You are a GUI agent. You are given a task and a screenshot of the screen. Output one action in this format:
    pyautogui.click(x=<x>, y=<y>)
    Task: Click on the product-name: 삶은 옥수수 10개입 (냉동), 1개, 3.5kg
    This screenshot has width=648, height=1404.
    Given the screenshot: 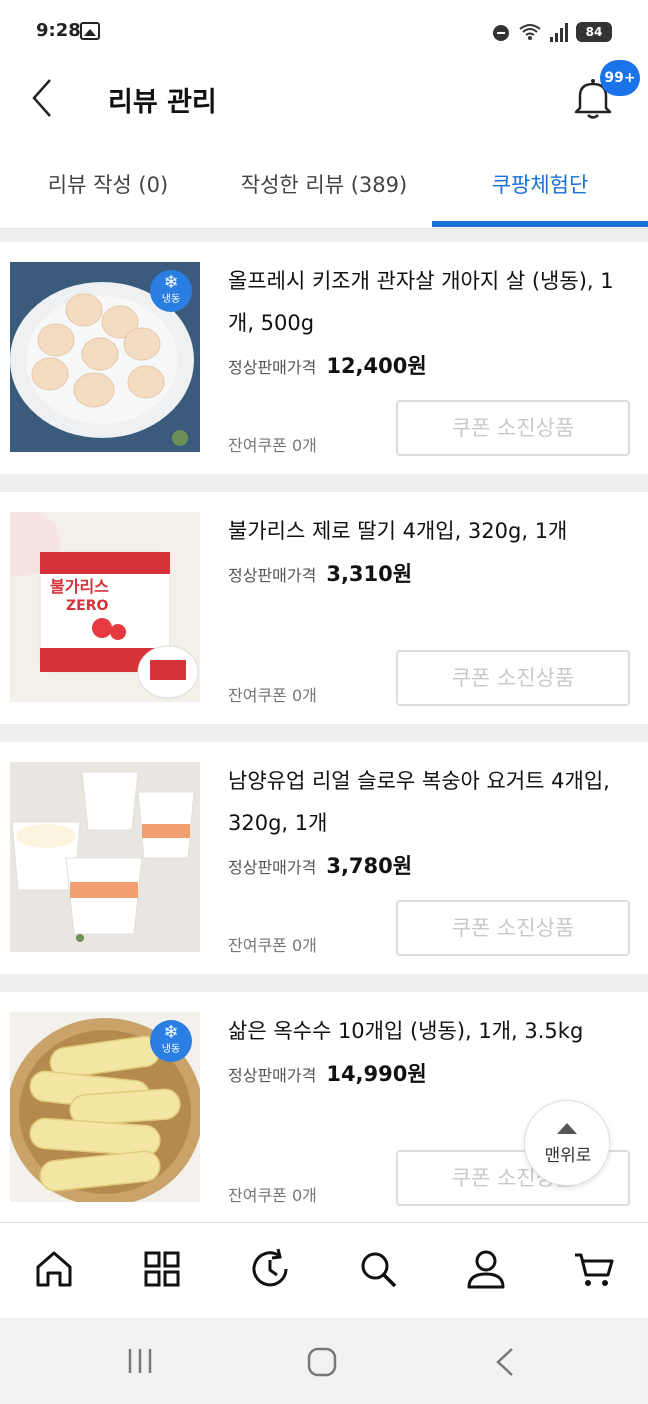 What is the action you would take?
    pyautogui.click(x=406, y=1031)
    